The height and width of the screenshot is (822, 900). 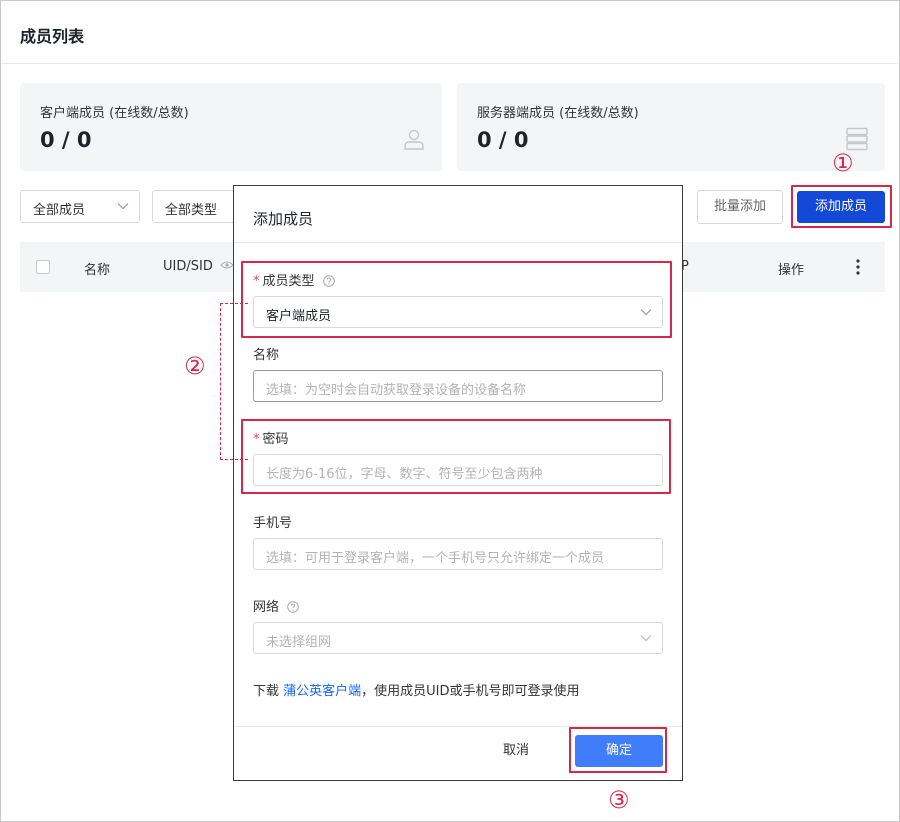 I want to click on password-input: 长度为6-16位，字母、数字、符号至少包含两种, so click(x=458, y=470).